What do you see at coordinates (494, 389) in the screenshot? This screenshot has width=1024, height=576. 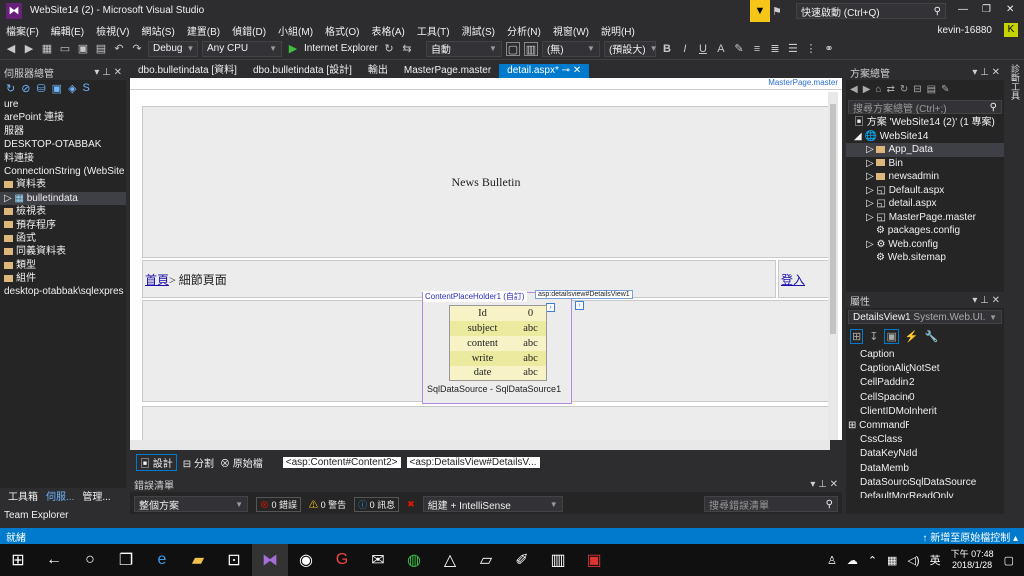 I see `sqldatasource-control: SqlDataSource - SqlDataSource1` at bounding box center [494, 389].